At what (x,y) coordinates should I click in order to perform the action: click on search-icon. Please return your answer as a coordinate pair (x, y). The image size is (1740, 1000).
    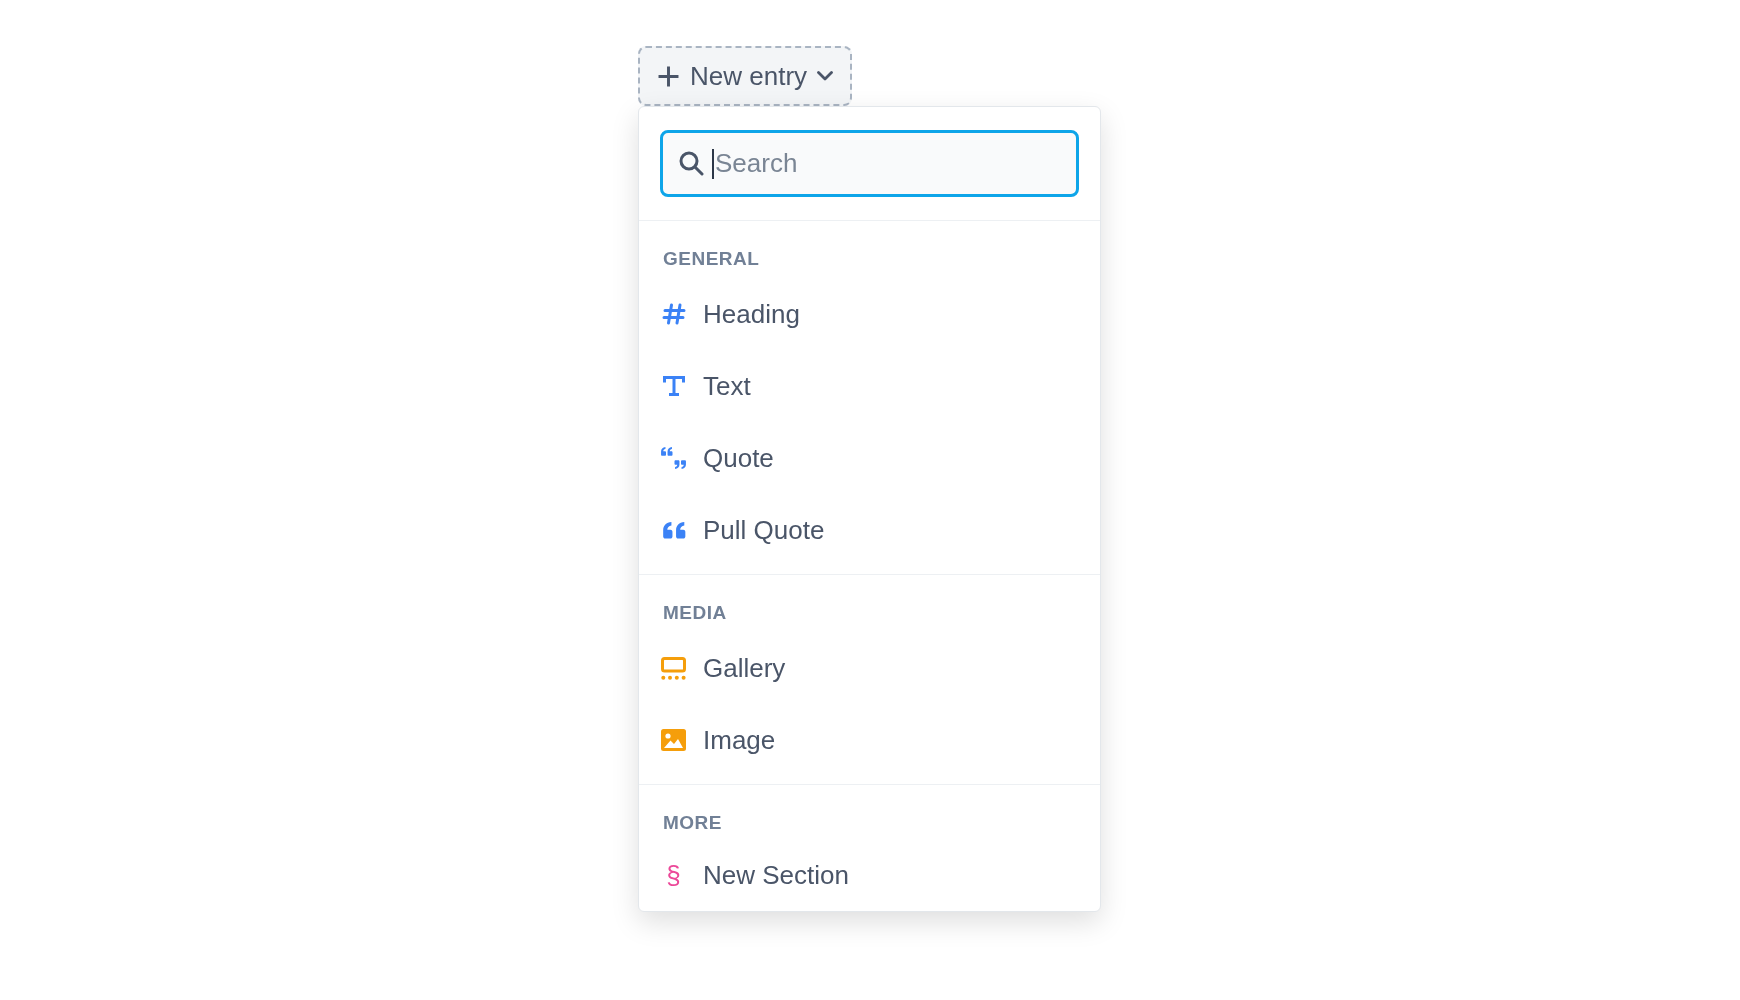
    Looking at the image, I should click on (691, 163).